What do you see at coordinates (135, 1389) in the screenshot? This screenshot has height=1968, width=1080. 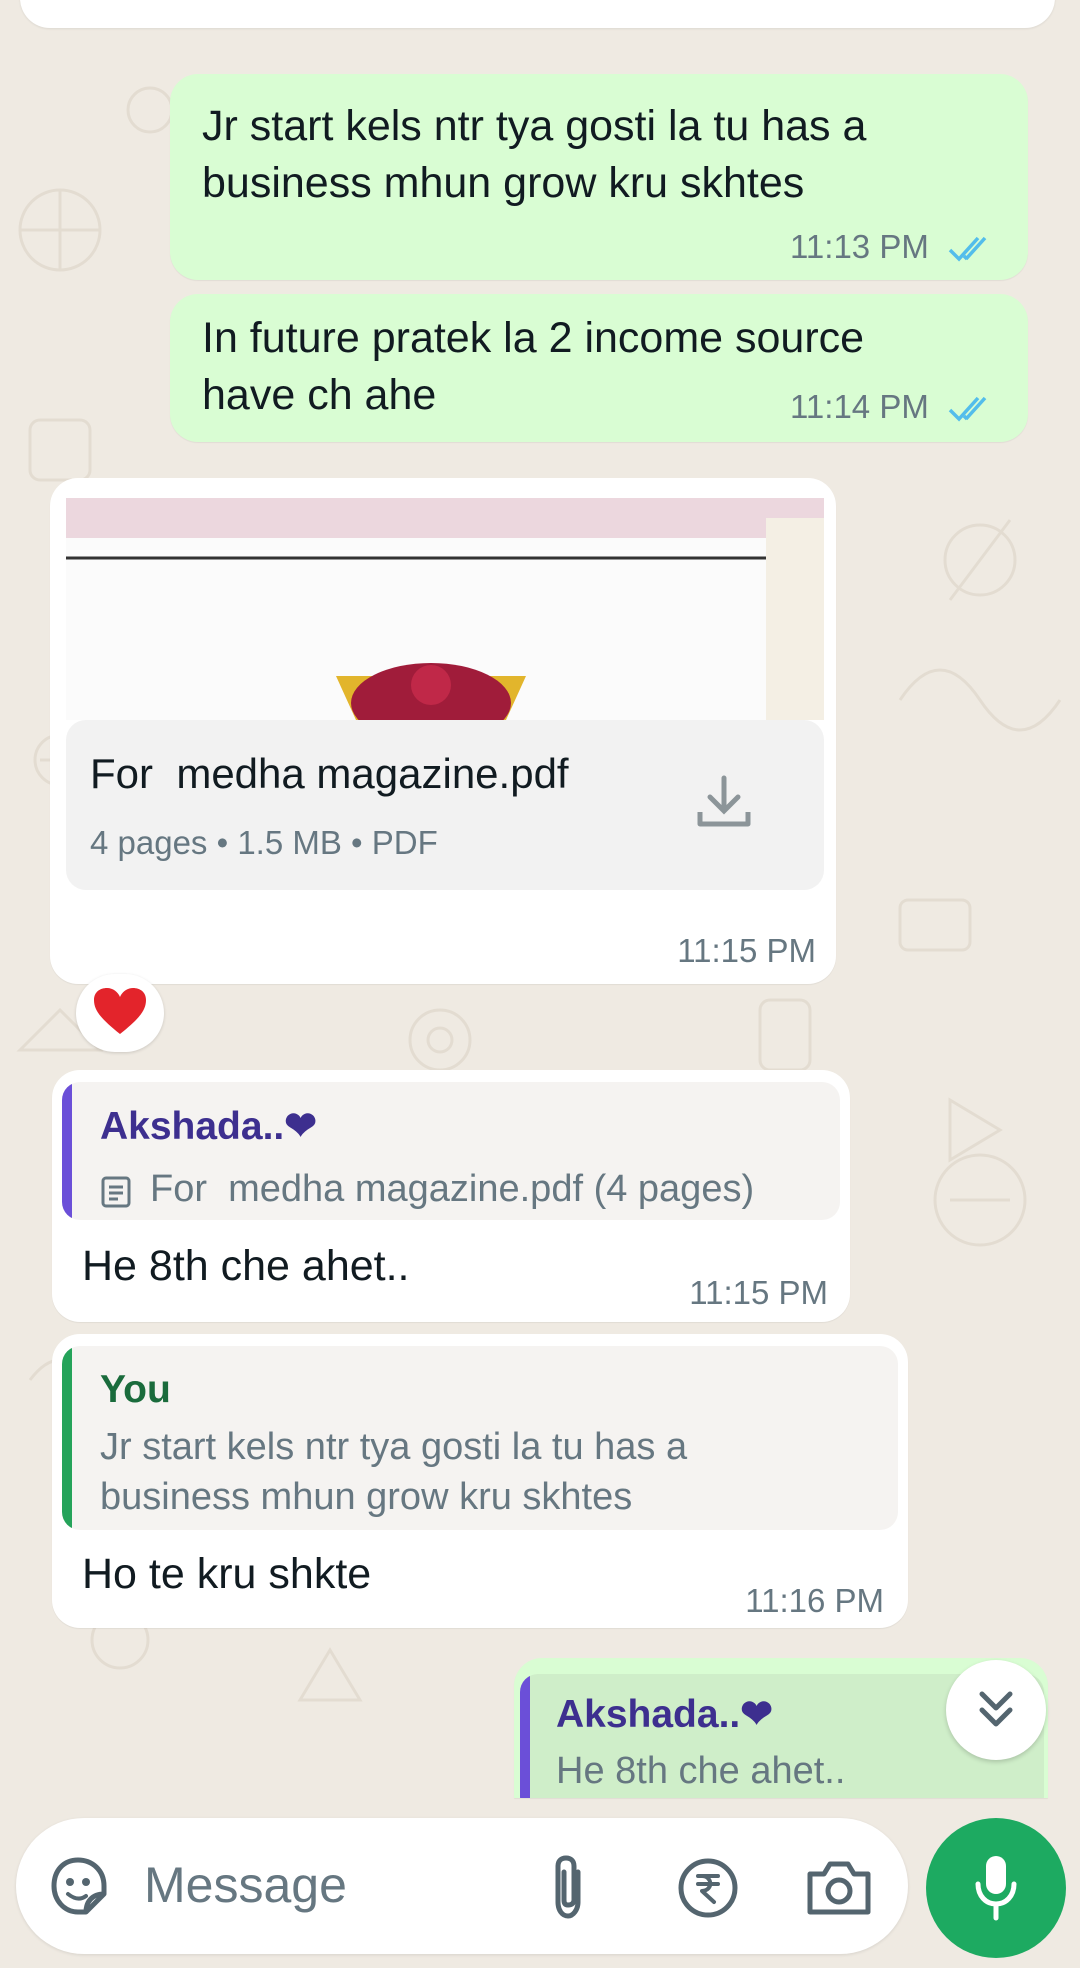 I see `quote-author: You` at bounding box center [135, 1389].